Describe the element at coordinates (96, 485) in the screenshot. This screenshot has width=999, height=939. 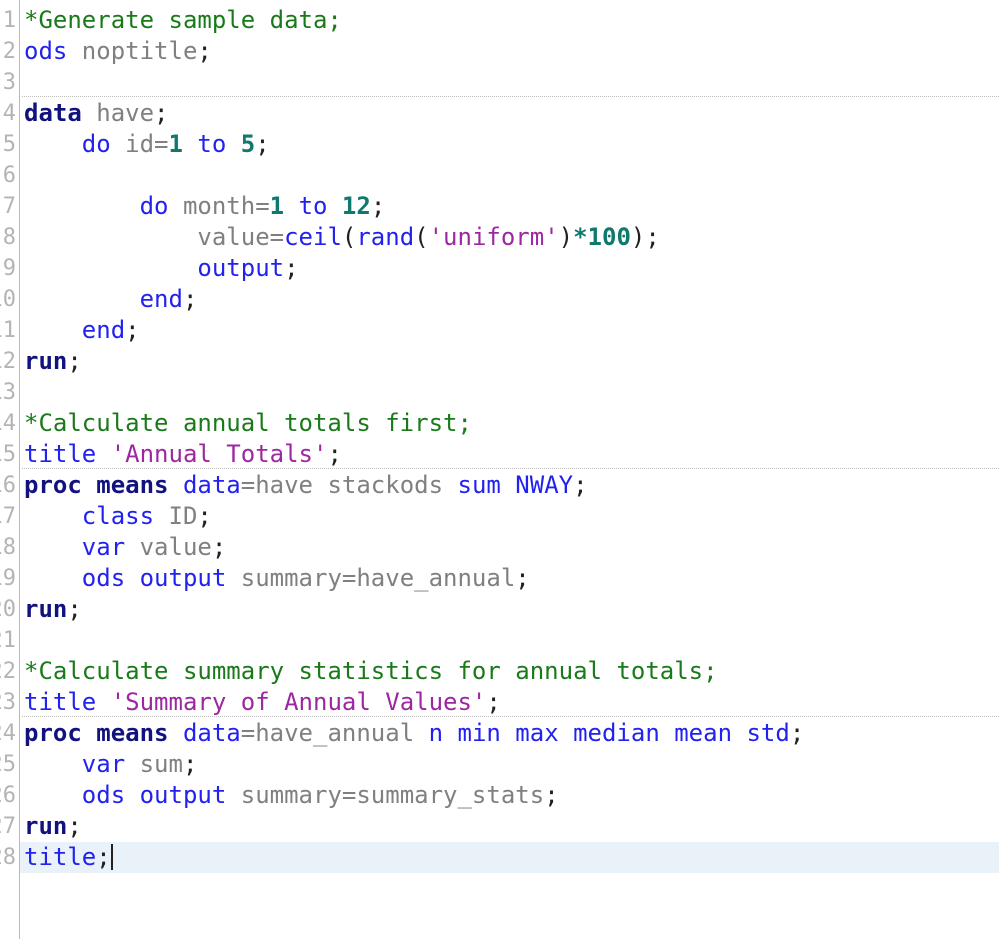
I see `code-token-stmt: proc means` at that location.